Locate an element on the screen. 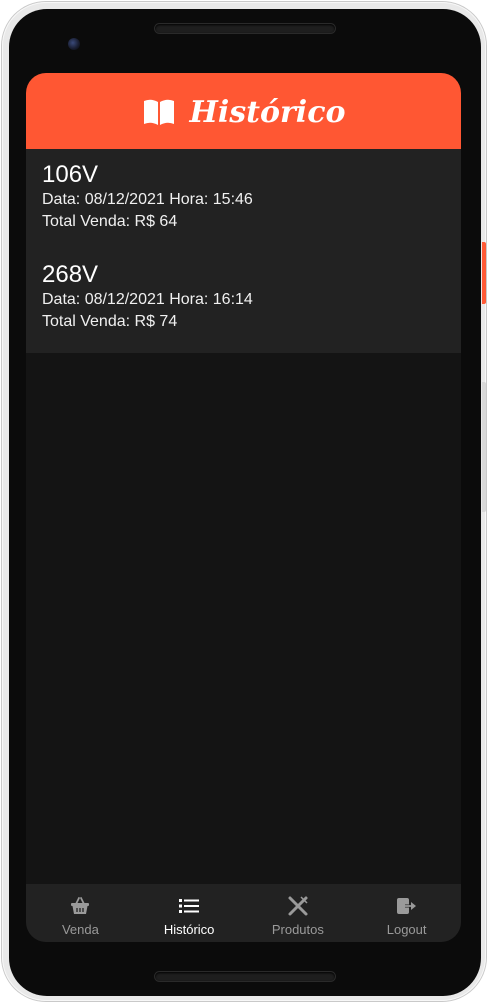 This screenshot has width=490, height=1005. earpiece-speaker is located at coordinates (245, 28).